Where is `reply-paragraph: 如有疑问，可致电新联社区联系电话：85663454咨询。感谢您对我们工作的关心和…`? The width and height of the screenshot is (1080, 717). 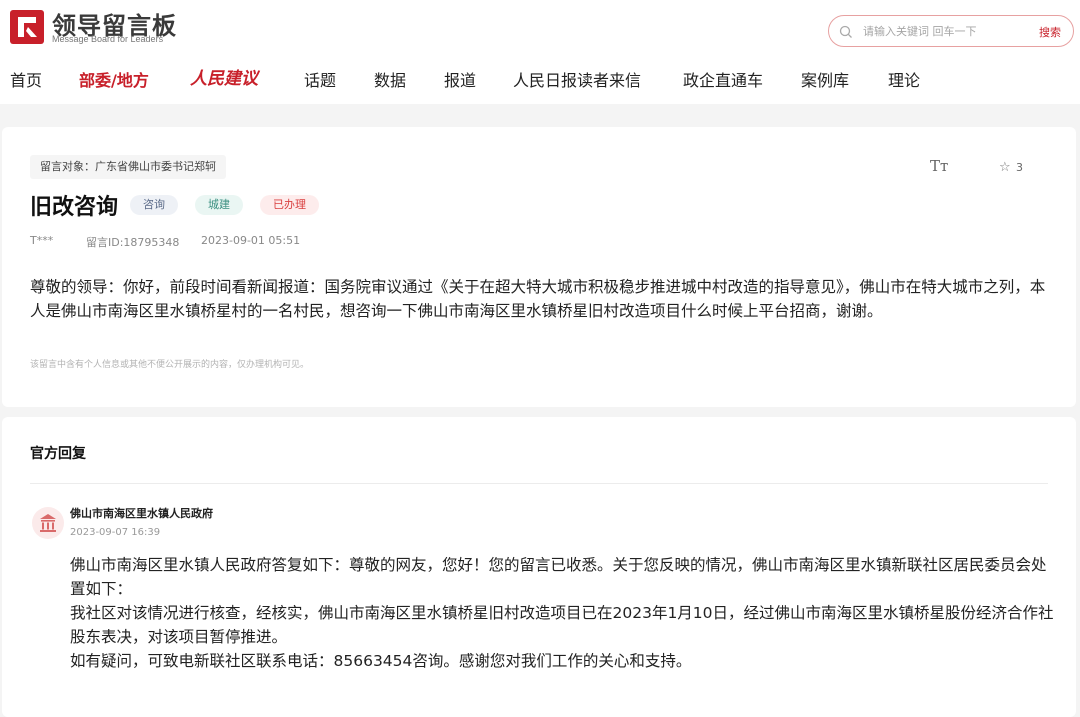 reply-paragraph: 如有疑问，可致电新联社区联系电话：85663454咨询。感谢您对我们工作的关心和… is located at coordinates (381, 661).